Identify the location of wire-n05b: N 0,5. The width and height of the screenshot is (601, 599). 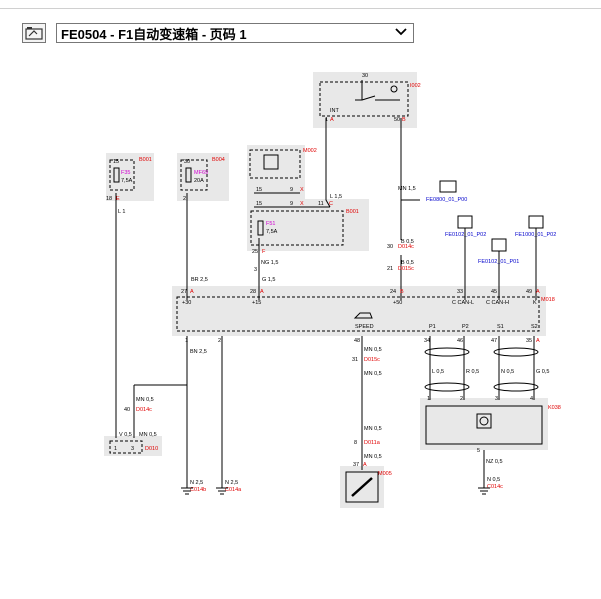
(493, 480).